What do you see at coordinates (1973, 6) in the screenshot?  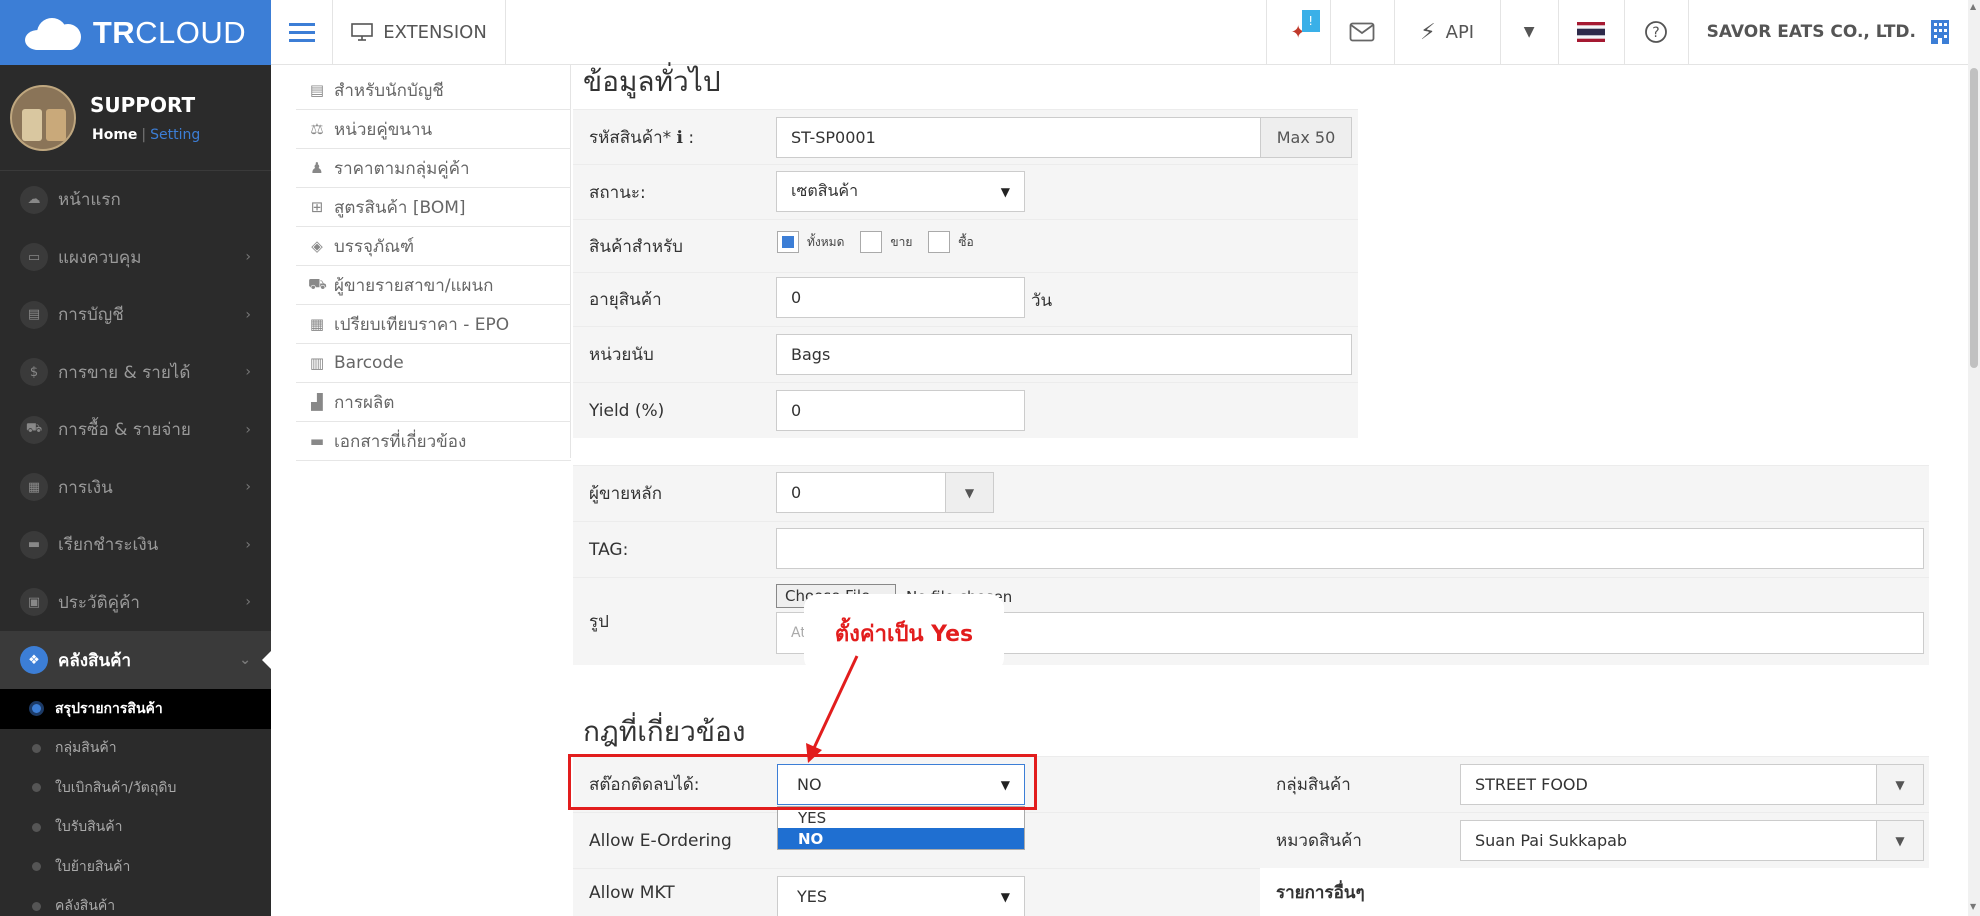 I see `scroll-up-icon: ▲` at bounding box center [1973, 6].